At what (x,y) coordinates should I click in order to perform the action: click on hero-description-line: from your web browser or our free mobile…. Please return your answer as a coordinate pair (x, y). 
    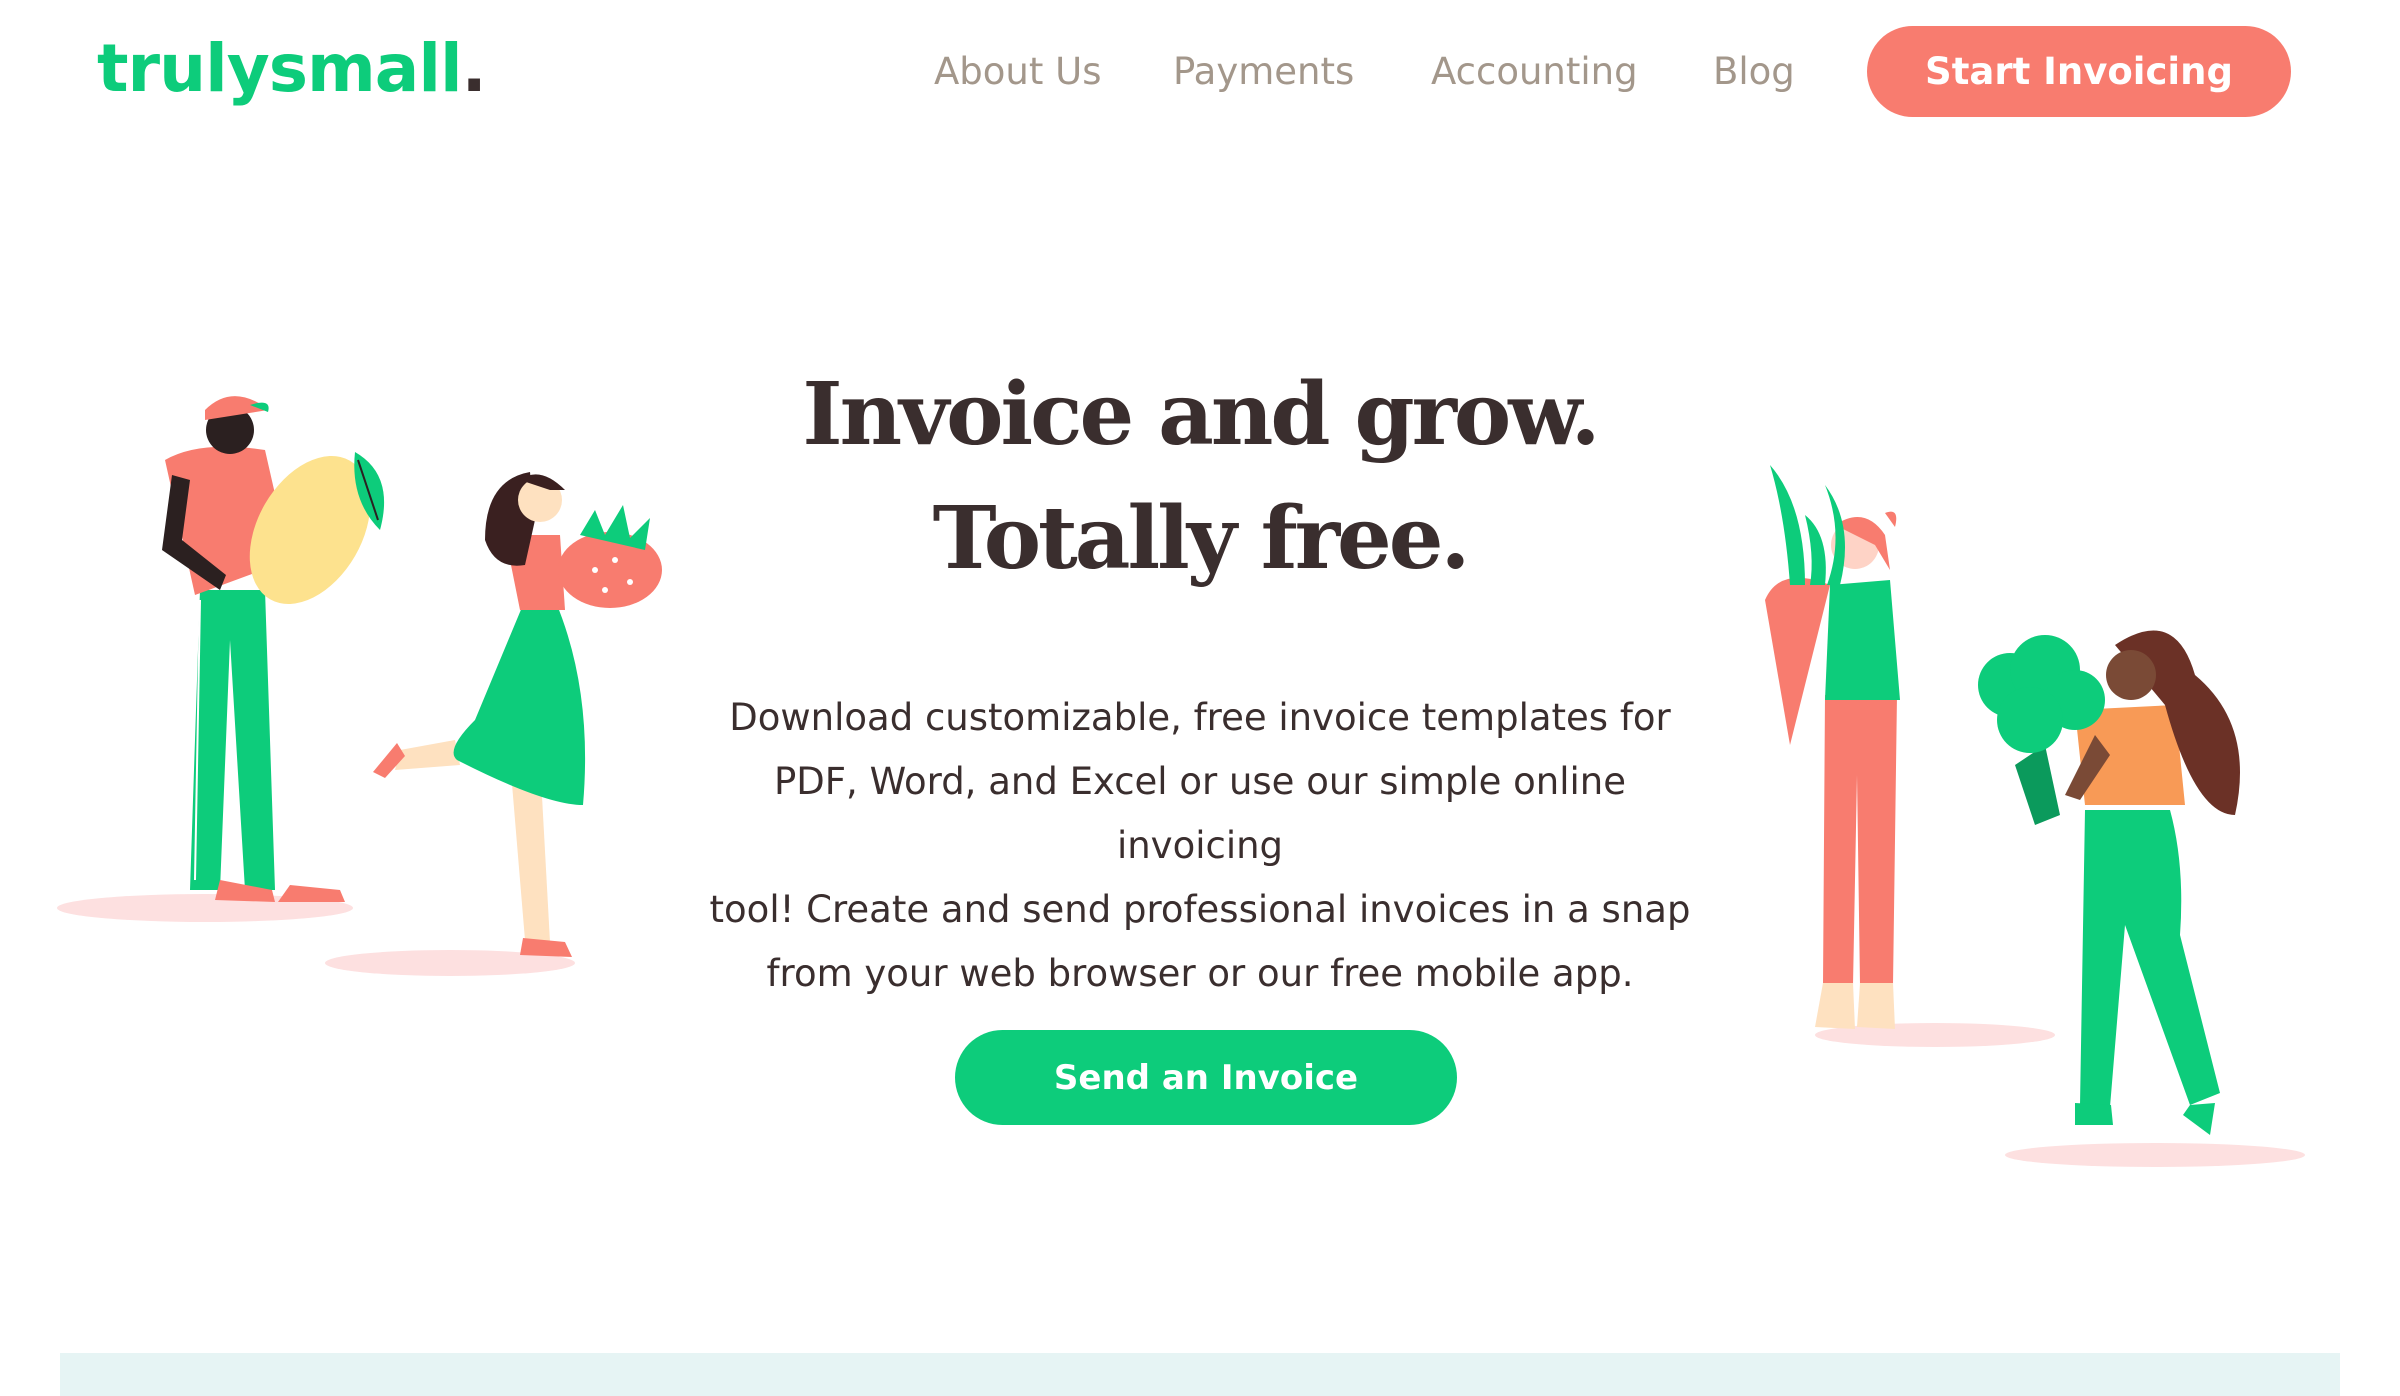
    Looking at the image, I should click on (1200, 973).